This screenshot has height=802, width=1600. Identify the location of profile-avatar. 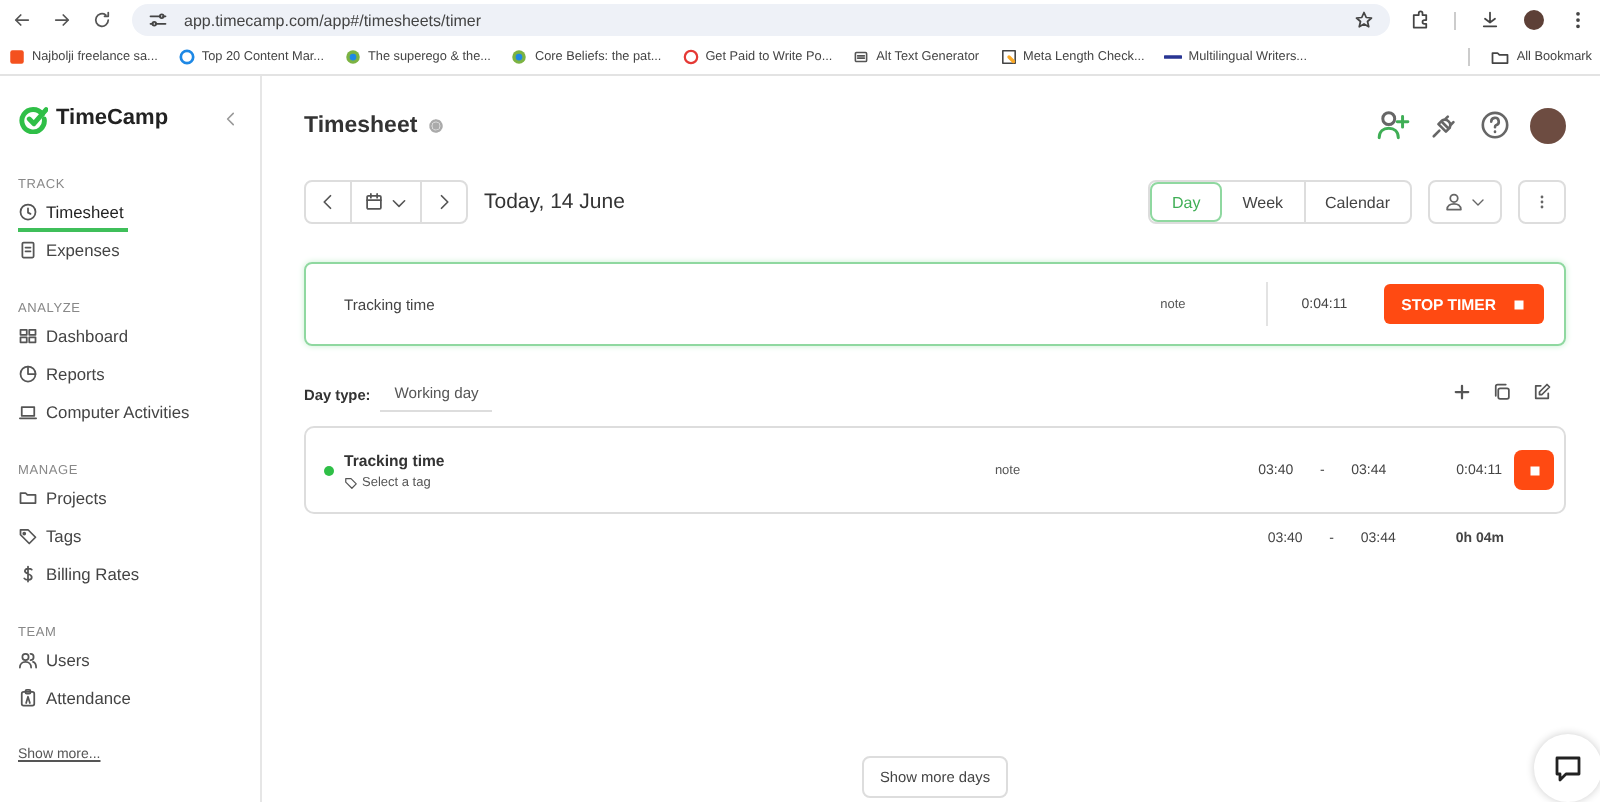
(1534, 20).